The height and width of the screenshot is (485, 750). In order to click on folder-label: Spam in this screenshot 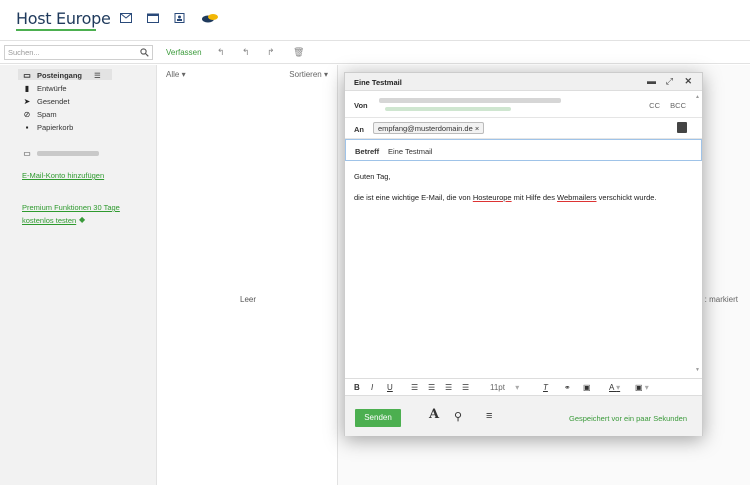, I will do `click(47, 114)`.